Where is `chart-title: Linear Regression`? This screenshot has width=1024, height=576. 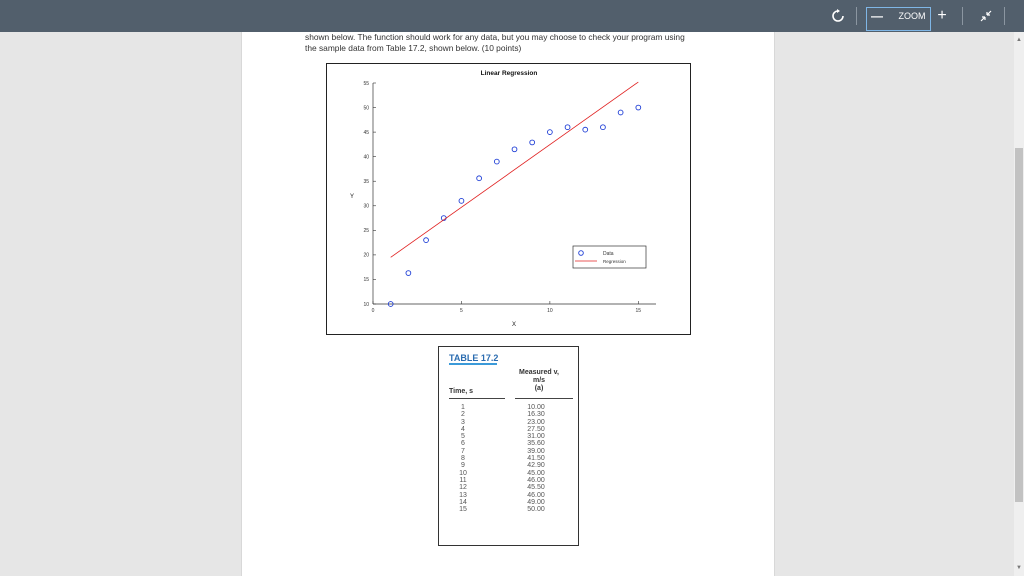
chart-title: Linear Regression is located at coordinates (509, 73).